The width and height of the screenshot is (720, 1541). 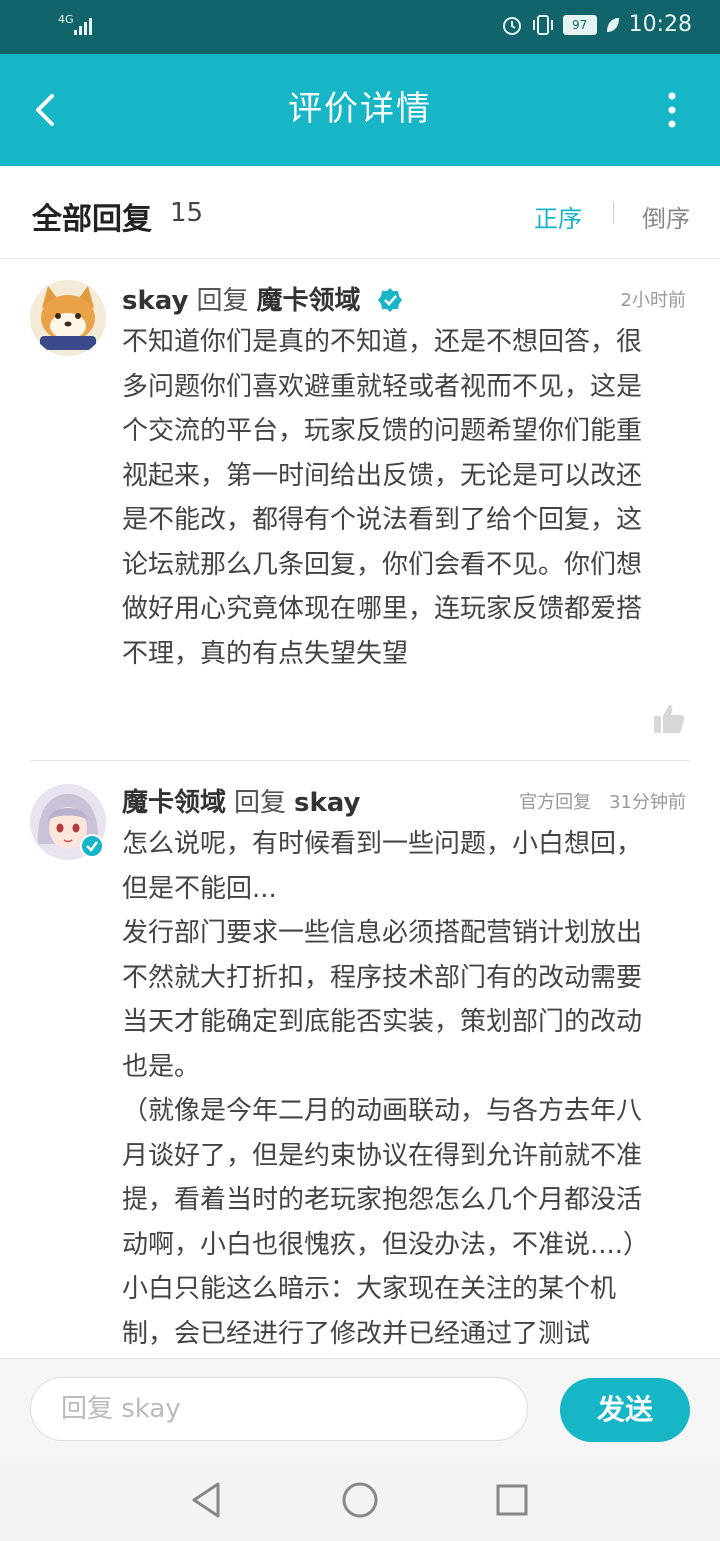 I want to click on replies-header: 全部回复 15 正序 倒序, so click(x=360, y=212).